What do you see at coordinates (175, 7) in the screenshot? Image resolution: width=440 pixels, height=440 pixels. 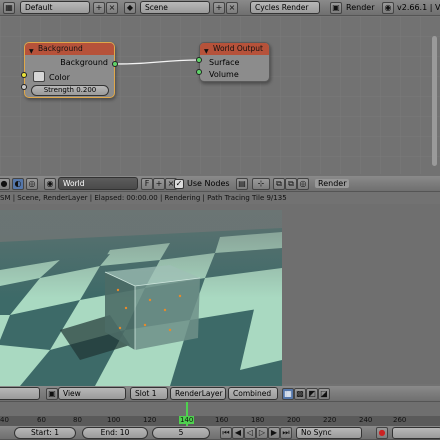 I see `scene-field: Scene` at bounding box center [175, 7].